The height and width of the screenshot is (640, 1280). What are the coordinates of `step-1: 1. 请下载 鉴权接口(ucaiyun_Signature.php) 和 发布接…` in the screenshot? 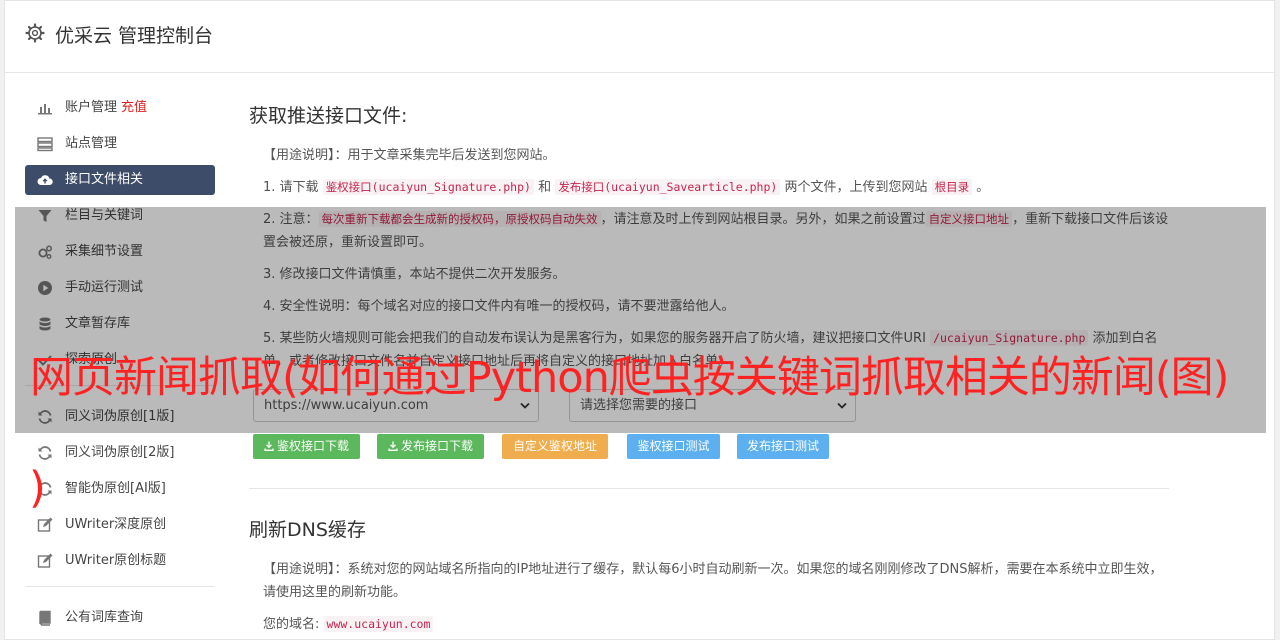 It's located at (716, 187).